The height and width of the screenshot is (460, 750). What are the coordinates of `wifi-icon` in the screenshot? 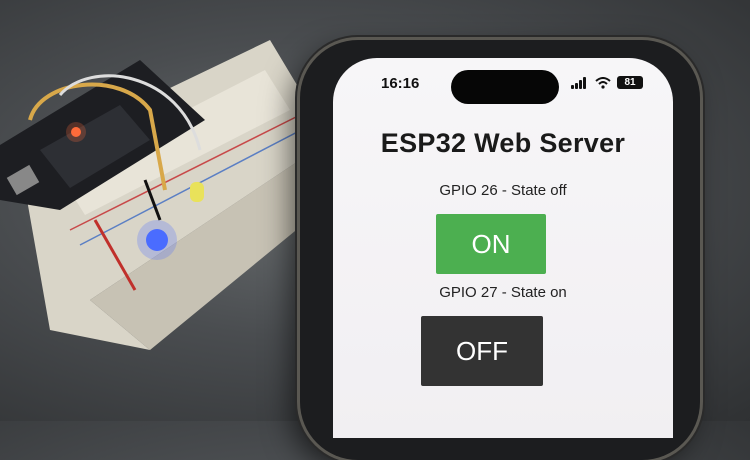 It's located at (603, 82).